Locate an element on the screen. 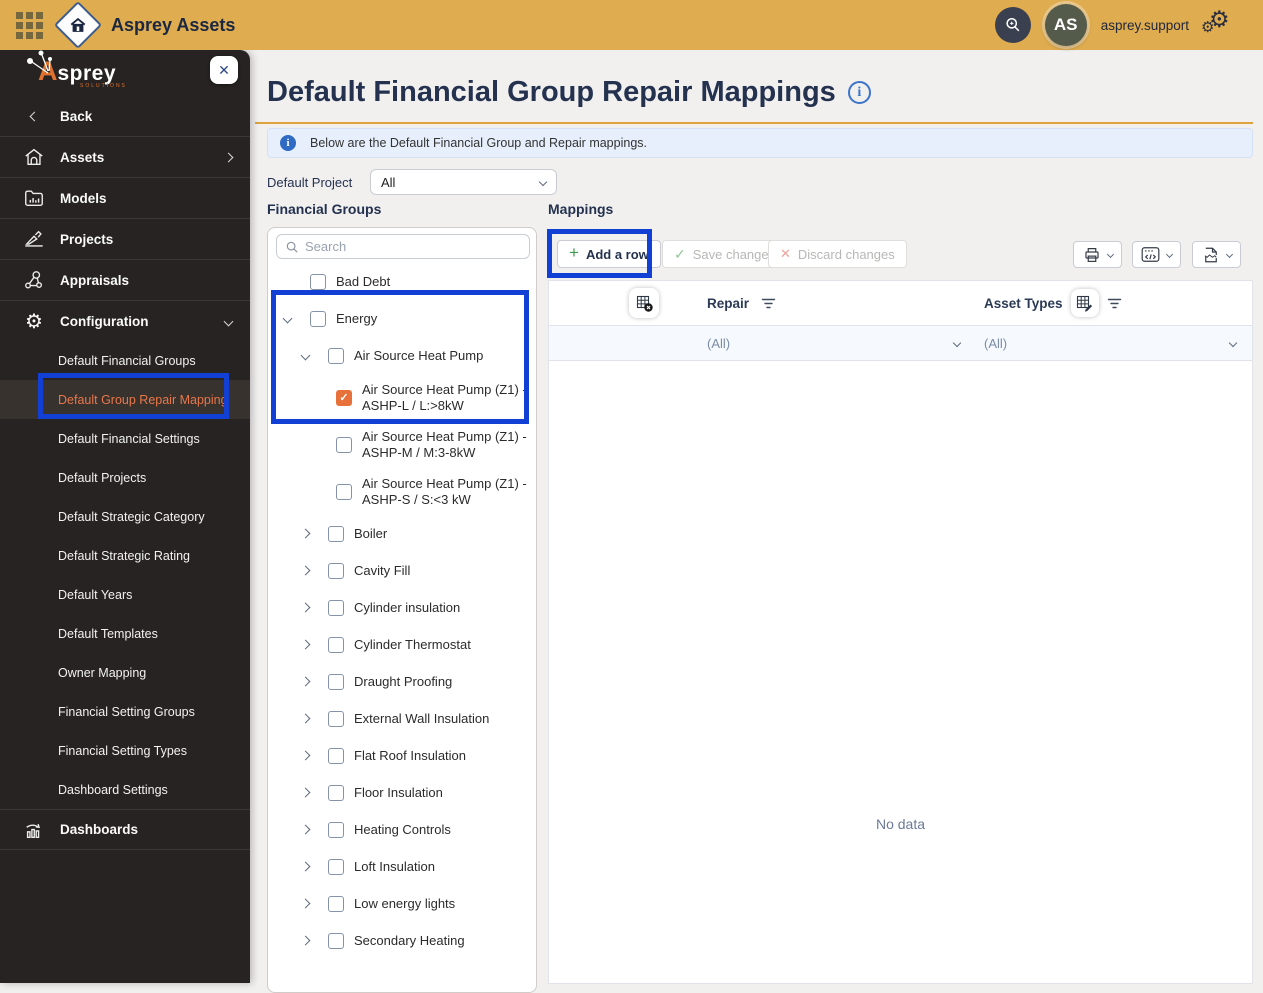 This screenshot has height=993, width=1263. sidebar-item-models: Models is located at coordinates (125, 197).